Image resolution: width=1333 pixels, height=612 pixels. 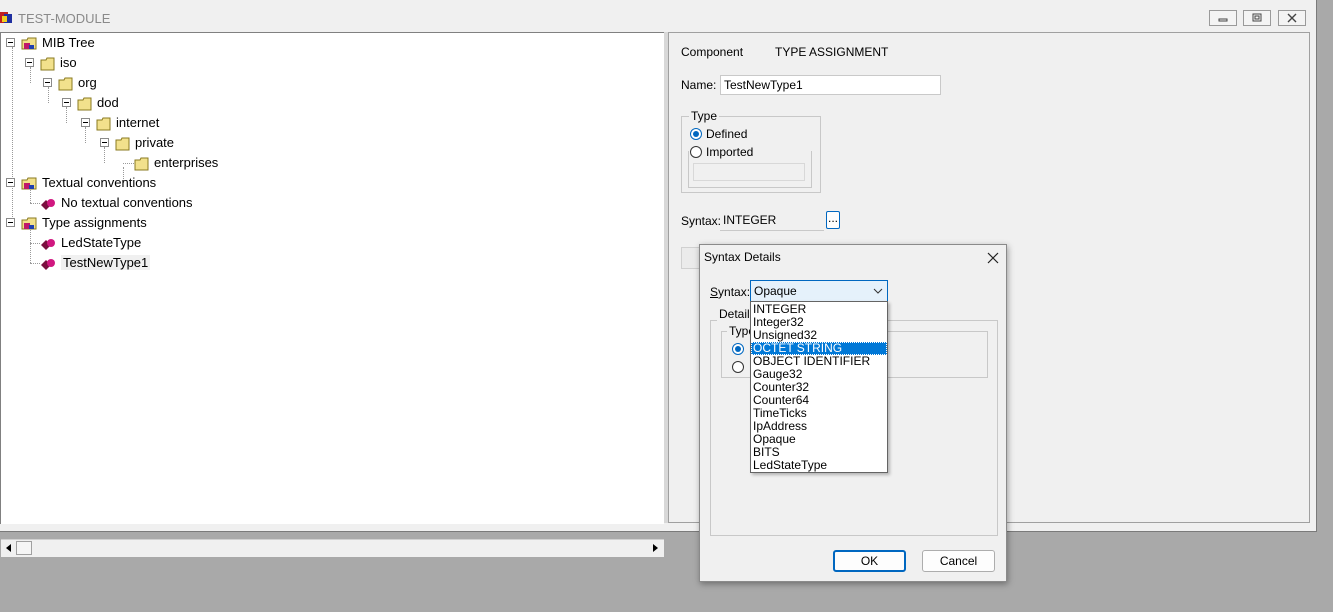 I want to click on tree-node-enterprises: enterprises, so click(x=176, y=163).